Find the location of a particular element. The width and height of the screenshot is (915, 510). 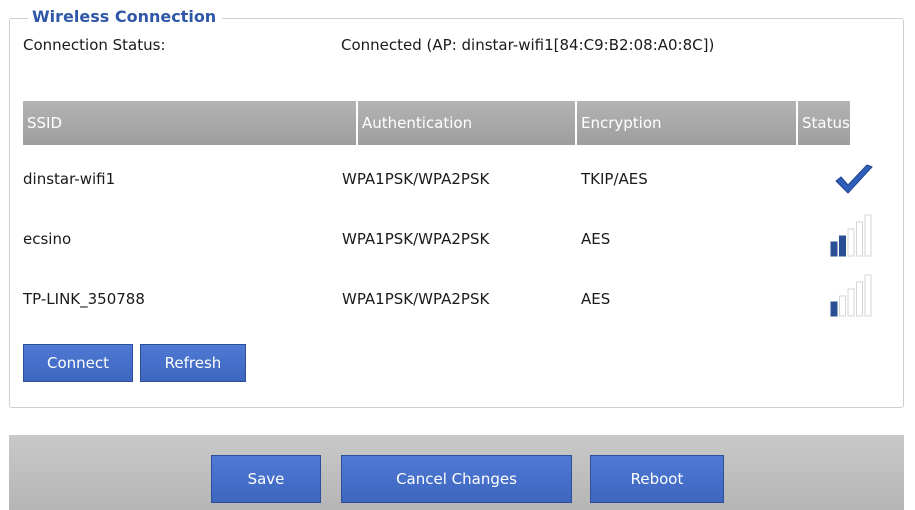

connect-button: Connect is located at coordinates (78, 363).